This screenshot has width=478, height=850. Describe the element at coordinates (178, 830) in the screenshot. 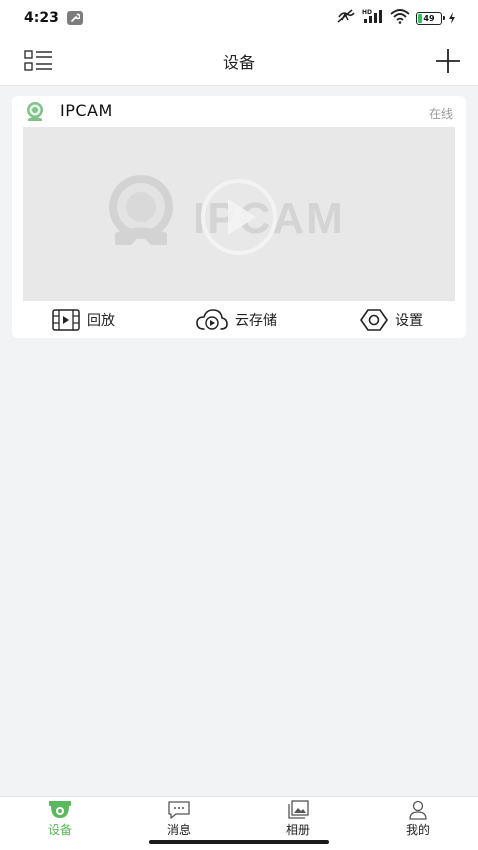

I see `tab-messages-label: 消息` at that location.